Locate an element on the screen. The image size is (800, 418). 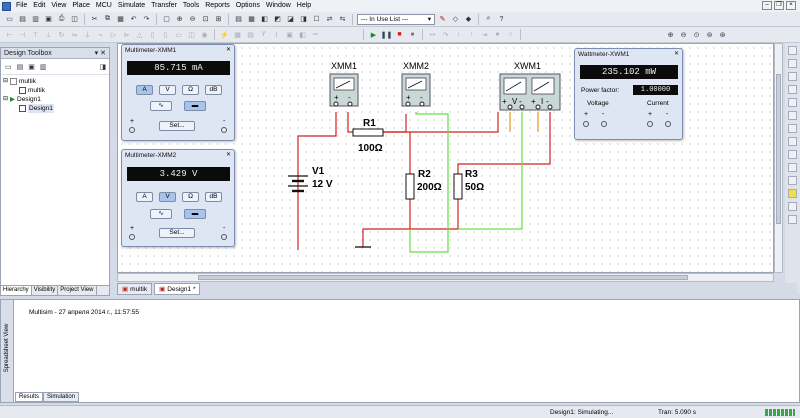
tab-design1: ▣ Design1 * is located at coordinates (177, 289).